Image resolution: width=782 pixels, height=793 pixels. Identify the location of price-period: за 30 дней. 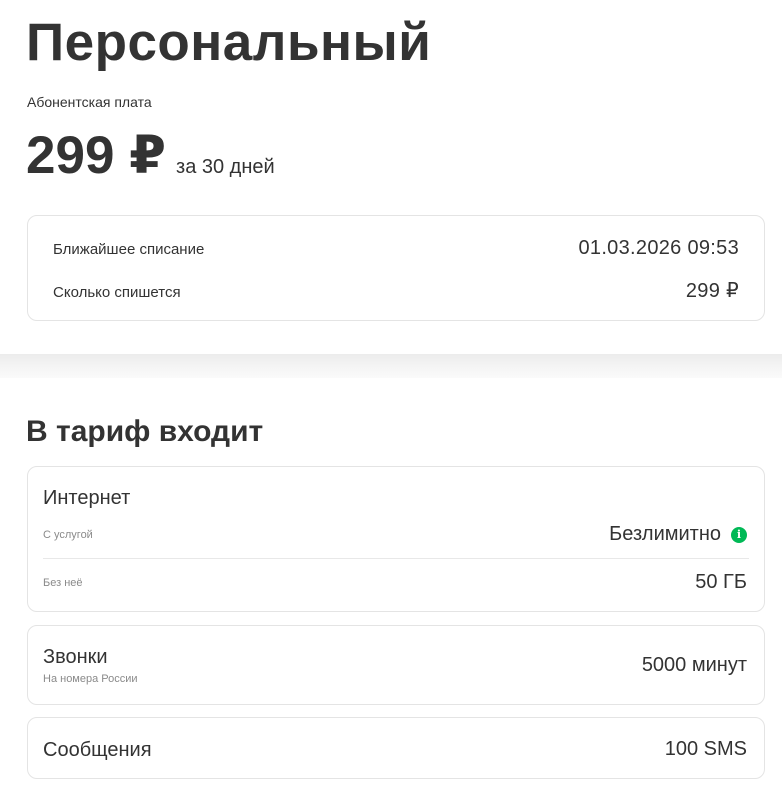
(225, 167).